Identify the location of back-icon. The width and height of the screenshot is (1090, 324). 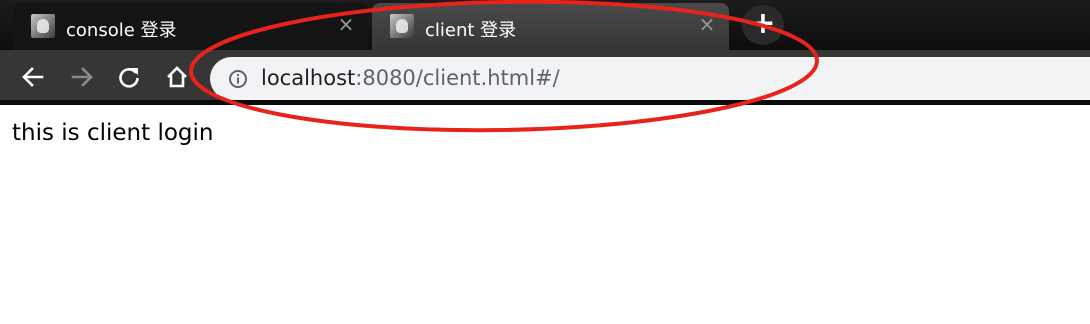
(33, 77).